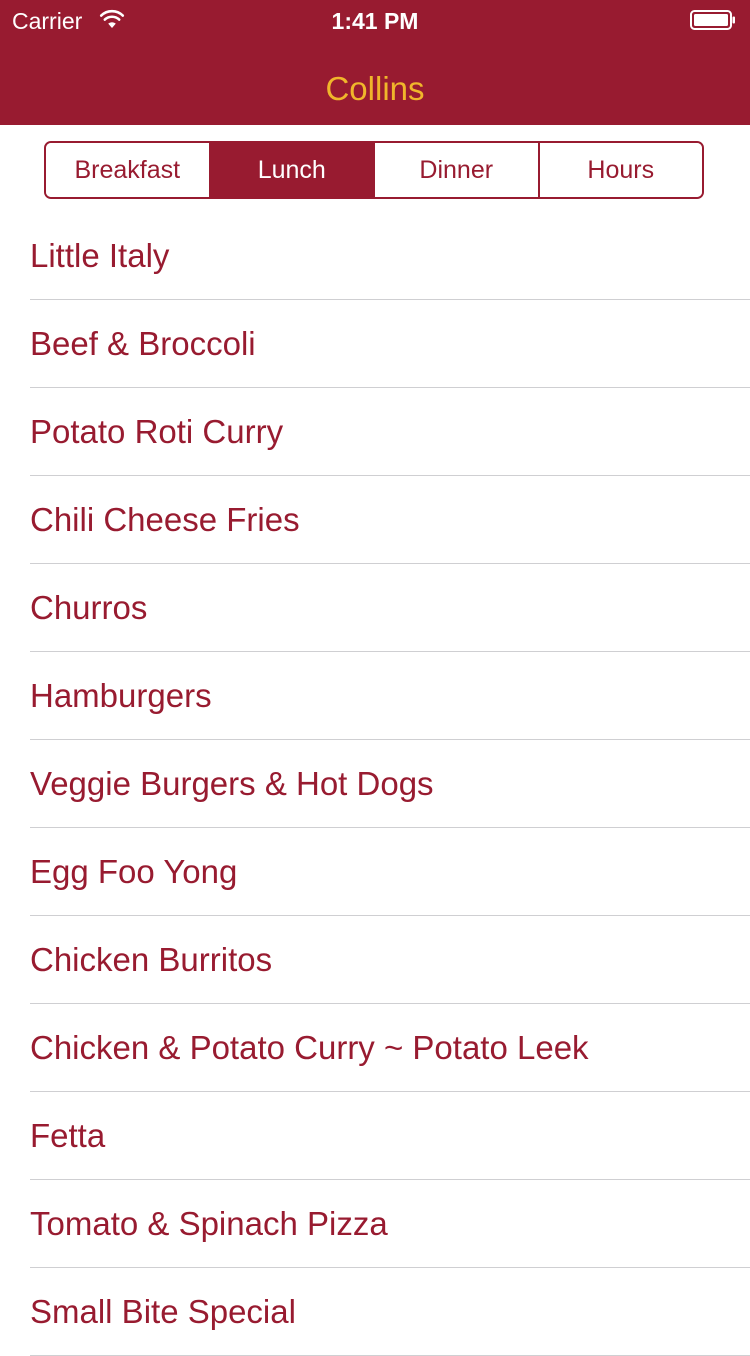  What do you see at coordinates (375, 872) in the screenshot?
I see `list-item: Egg Foo Yong` at bounding box center [375, 872].